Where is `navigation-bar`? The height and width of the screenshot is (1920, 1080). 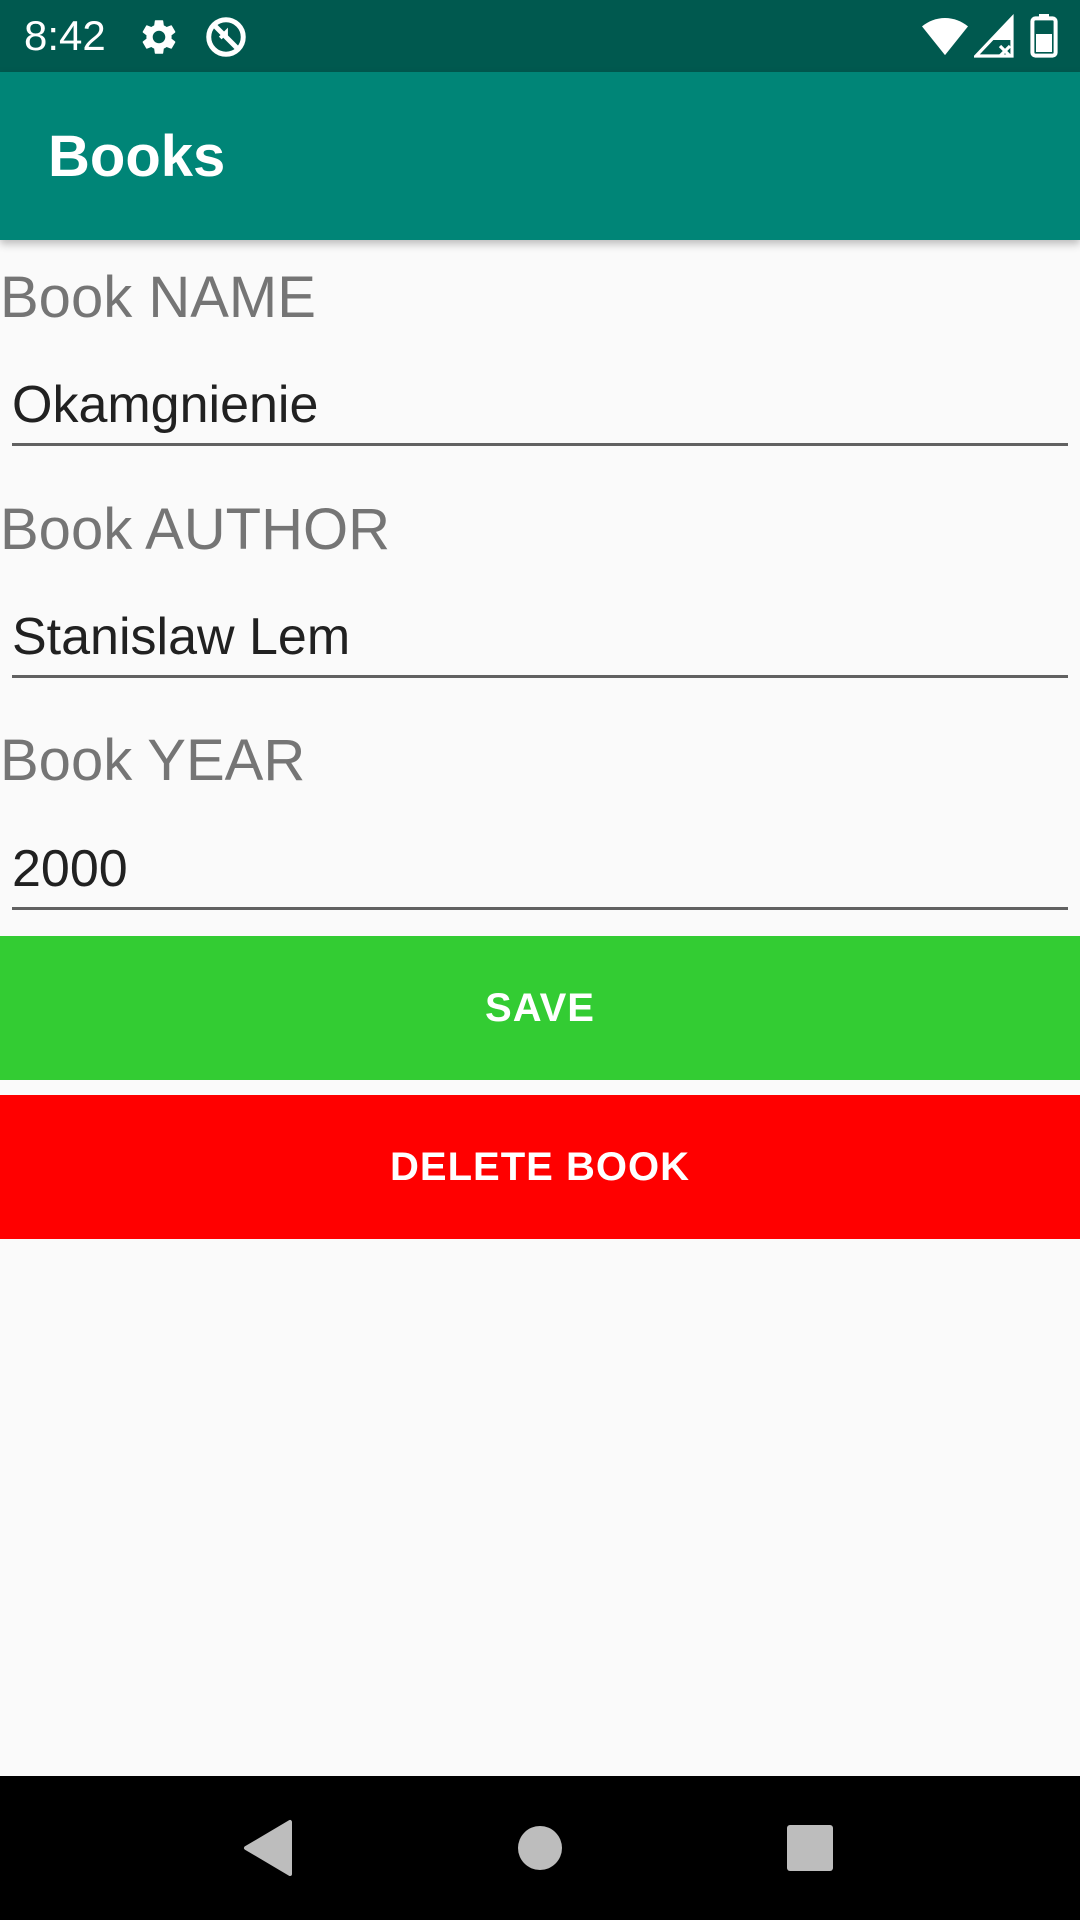 navigation-bar is located at coordinates (540, 1848).